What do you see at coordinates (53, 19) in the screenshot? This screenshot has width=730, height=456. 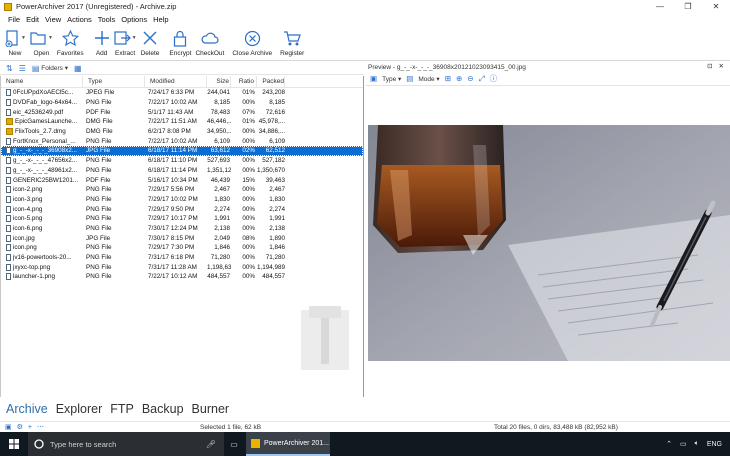 I see `menu-view: View` at bounding box center [53, 19].